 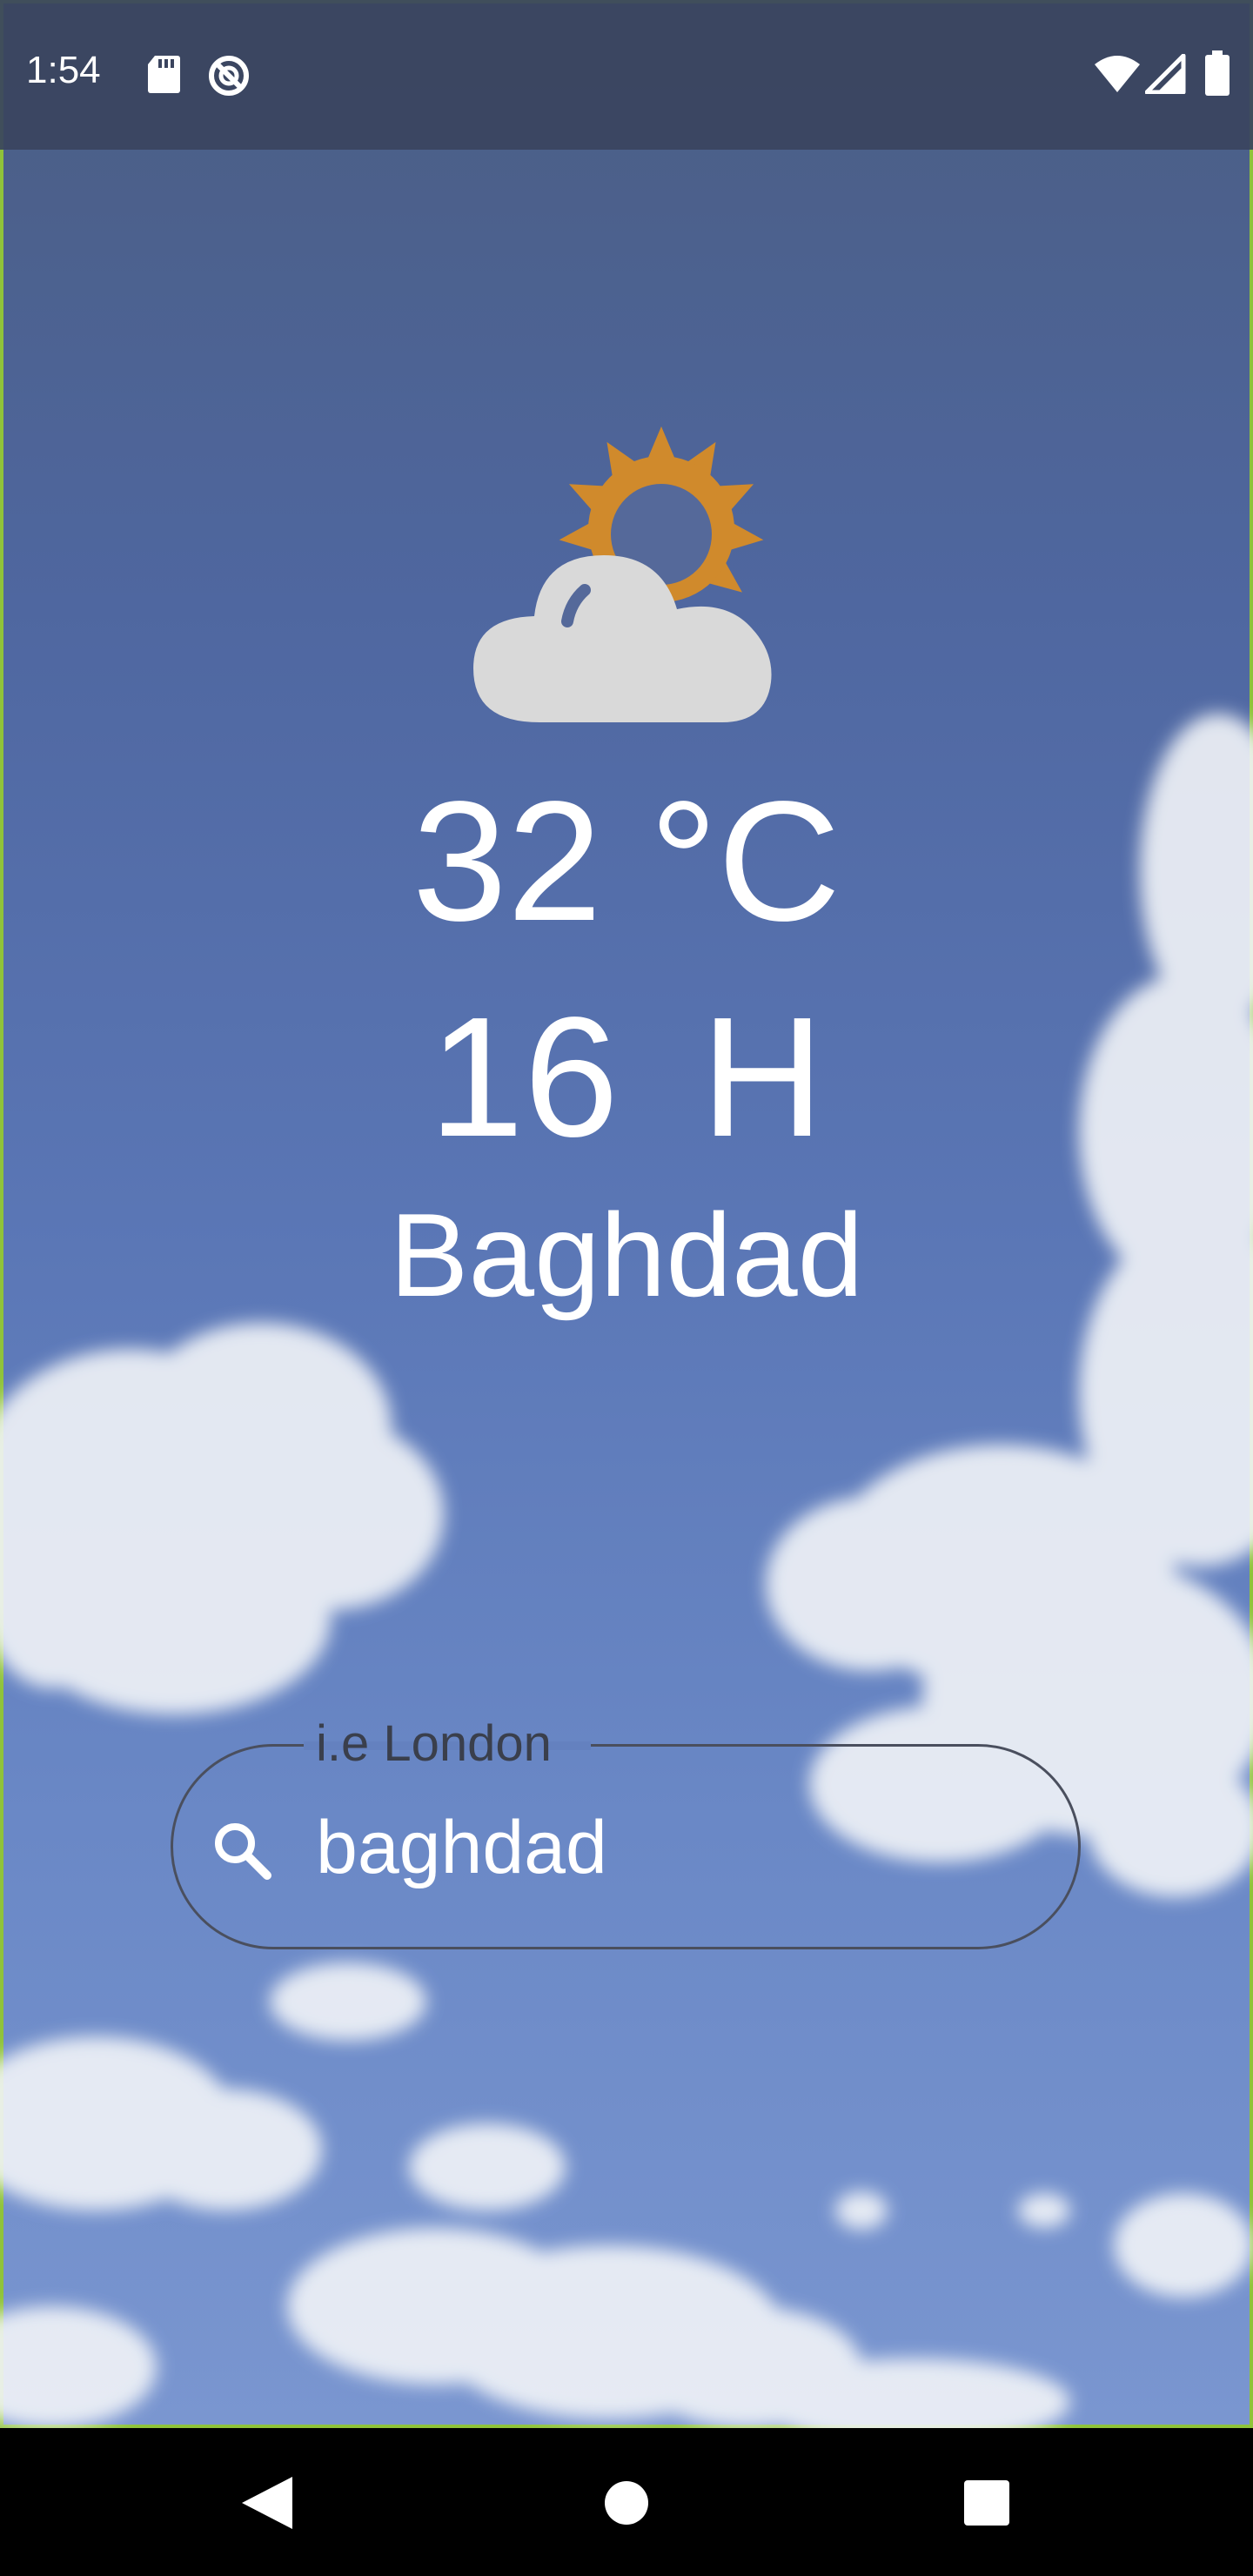 What do you see at coordinates (1117, 74) in the screenshot?
I see `wifi-icon` at bounding box center [1117, 74].